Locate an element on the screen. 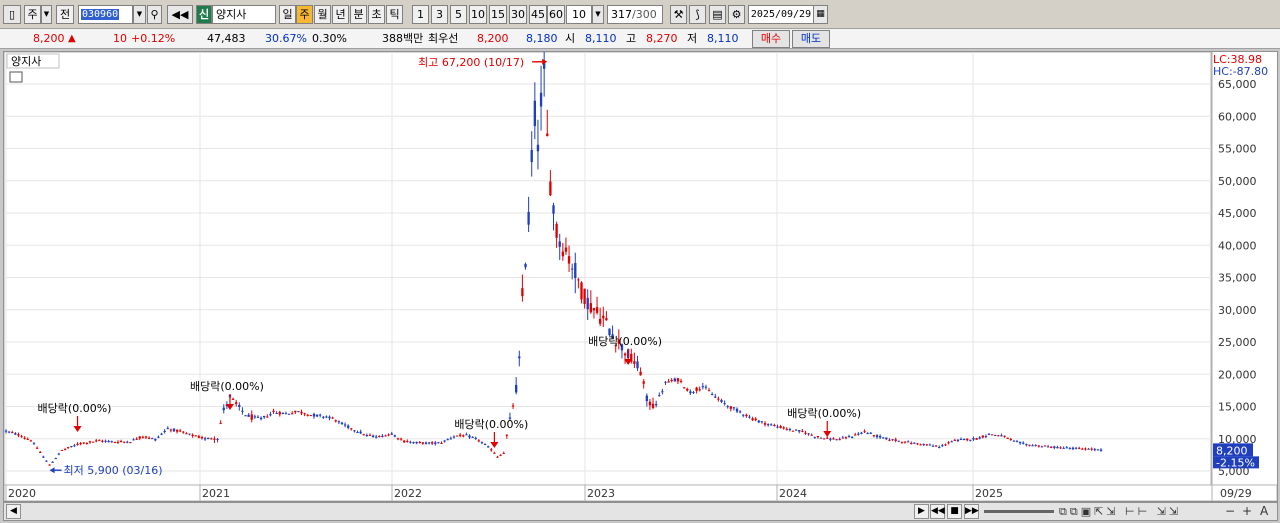 This screenshot has width=1280, height=523. interval-dropdown-icon: ▼ is located at coordinates (598, 14).